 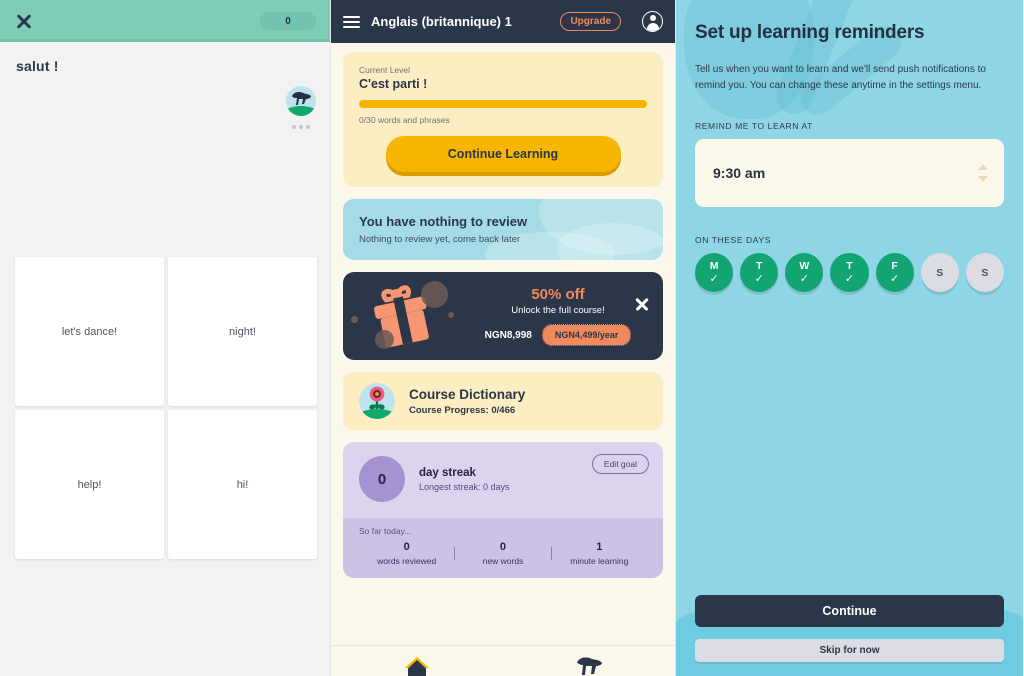 What do you see at coordinates (37, 66) in the screenshot?
I see `quiz-prompt-text: salut !` at bounding box center [37, 66].